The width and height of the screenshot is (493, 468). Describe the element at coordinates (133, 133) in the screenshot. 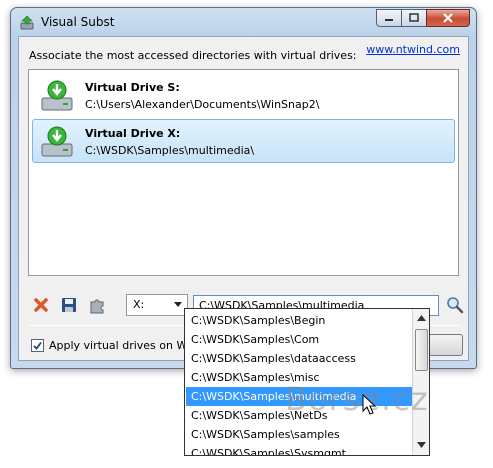

I see `drive-name: Virtual Drive X:` at that location.